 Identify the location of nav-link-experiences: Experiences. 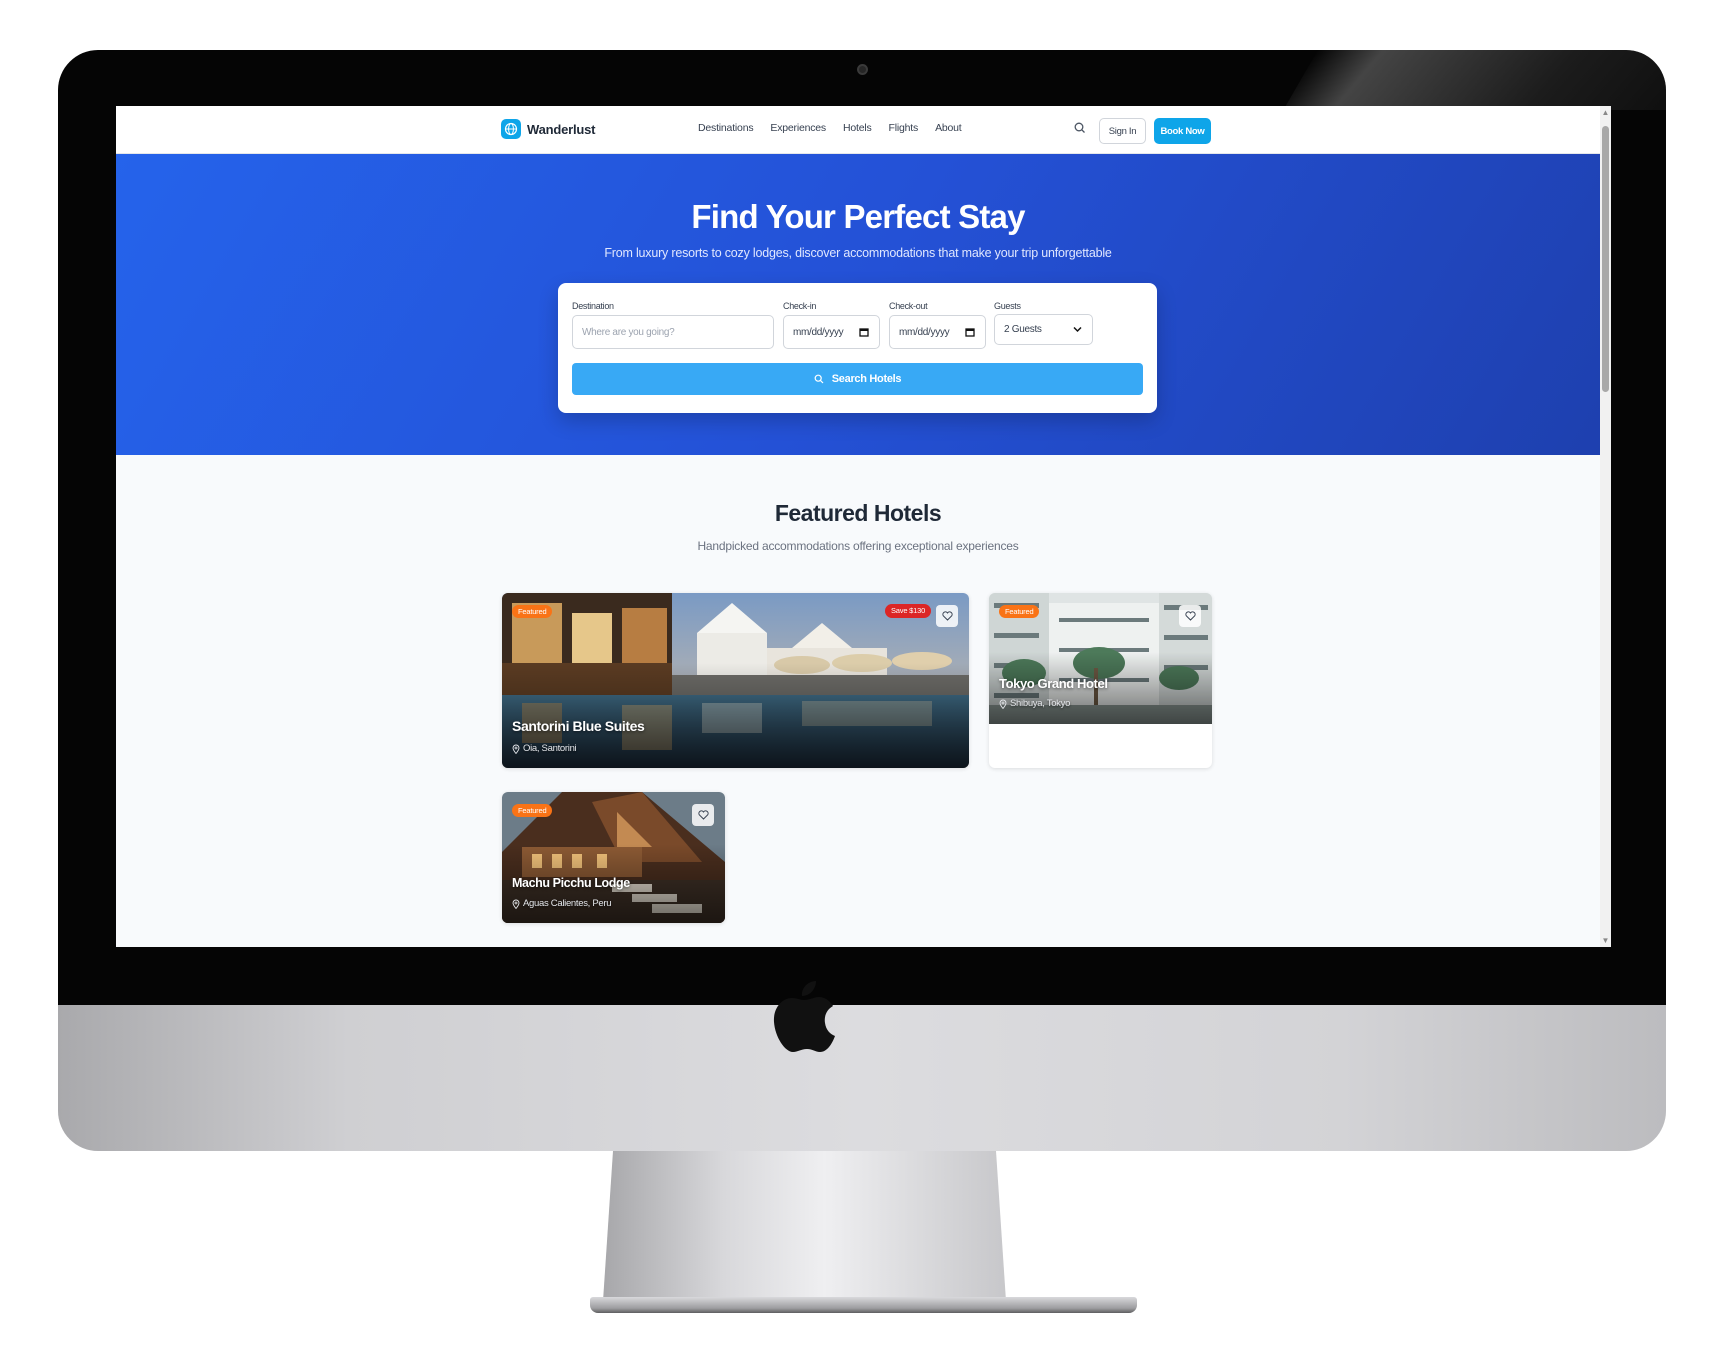
(798, 128).